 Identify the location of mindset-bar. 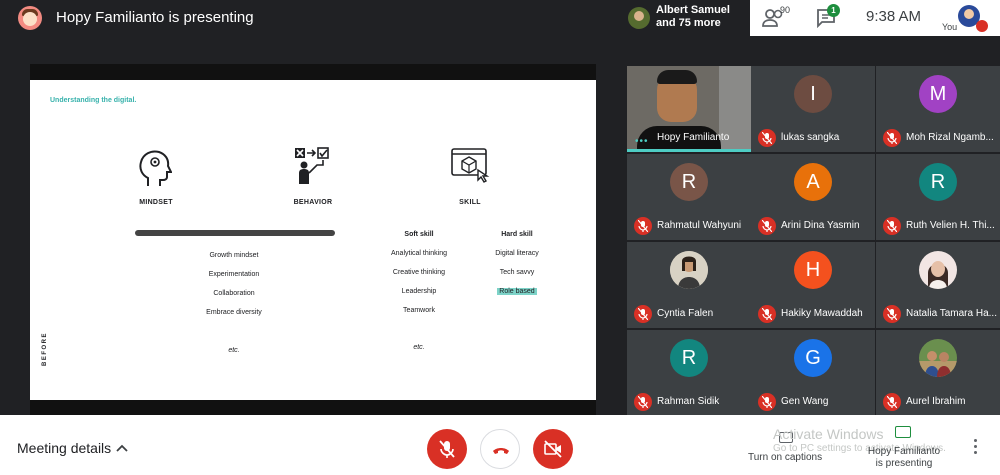
(235, 233).